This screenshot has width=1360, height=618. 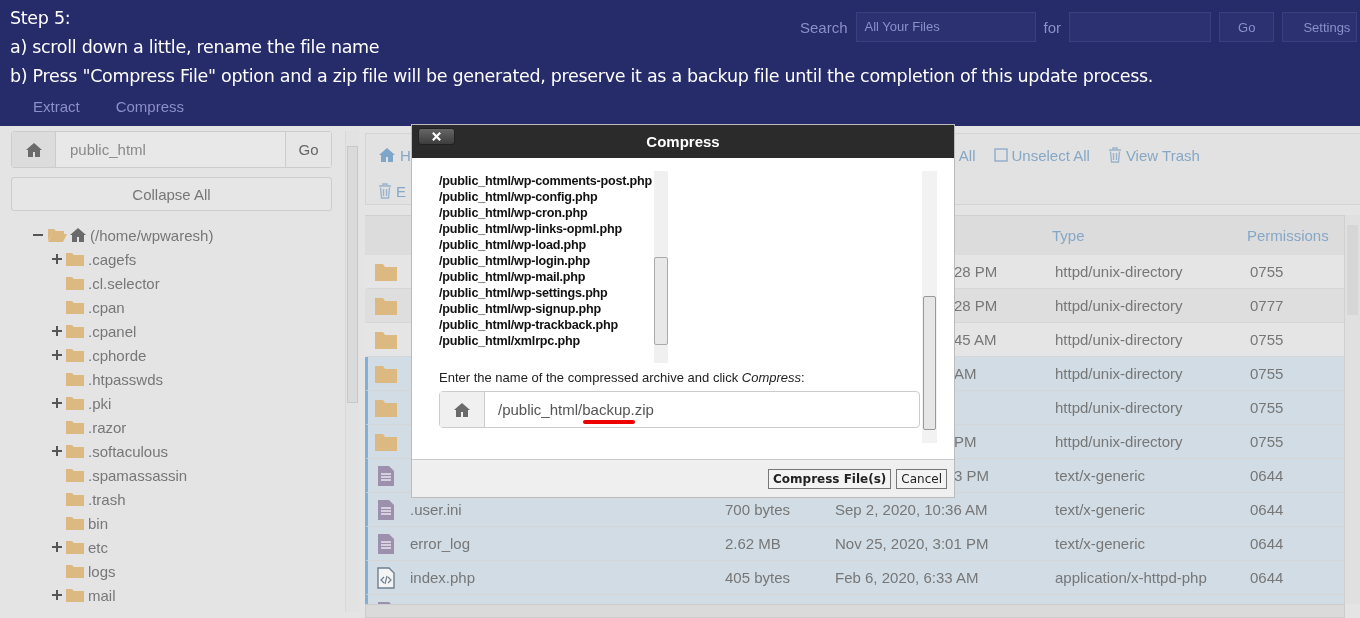 I want to click on file-path: /public_html/wp-links-opml.php, so click(x=531, y=229).